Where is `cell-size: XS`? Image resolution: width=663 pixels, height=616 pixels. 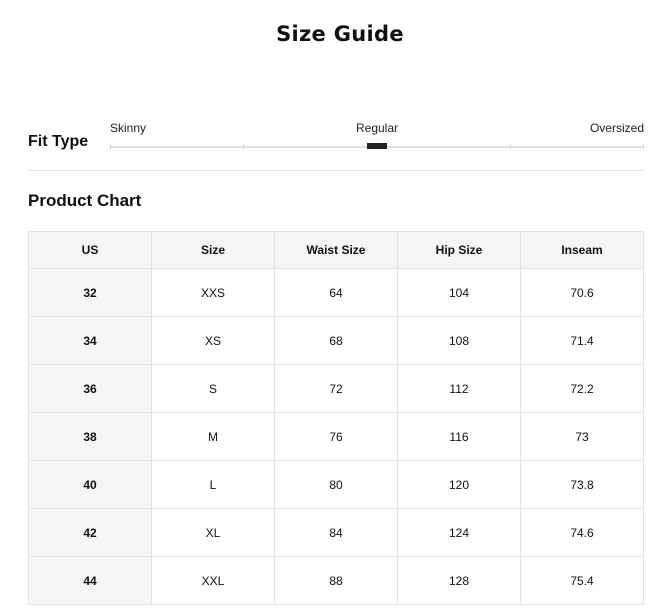 cell-size: XS is located at coordinates (213, 340).